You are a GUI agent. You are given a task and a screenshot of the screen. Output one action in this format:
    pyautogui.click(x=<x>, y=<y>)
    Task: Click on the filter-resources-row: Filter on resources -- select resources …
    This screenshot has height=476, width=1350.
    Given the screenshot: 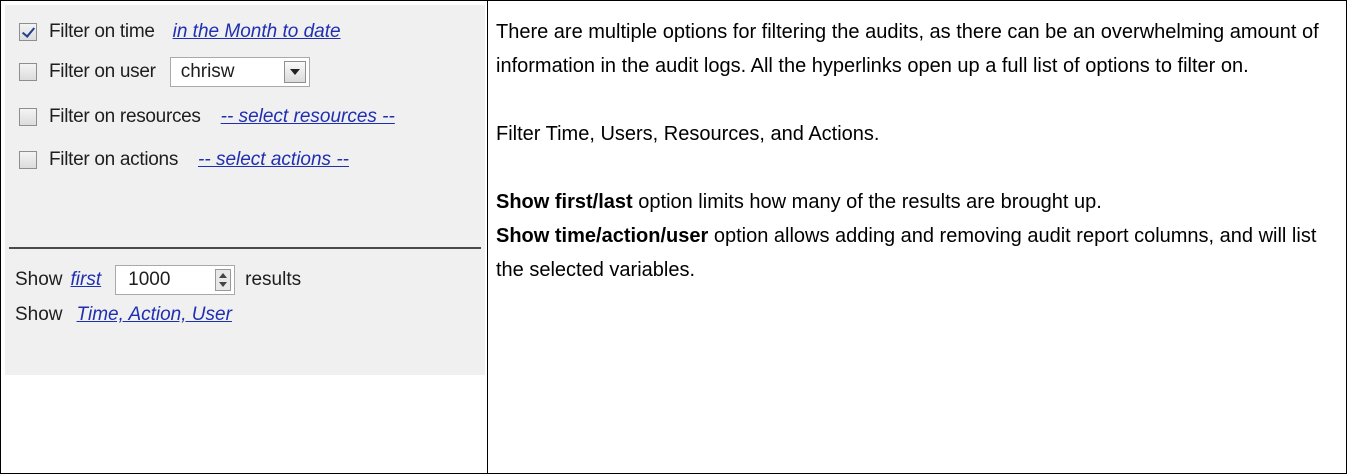 What is the action you would take?
    pyautogui.click(x=207, y=117)
    